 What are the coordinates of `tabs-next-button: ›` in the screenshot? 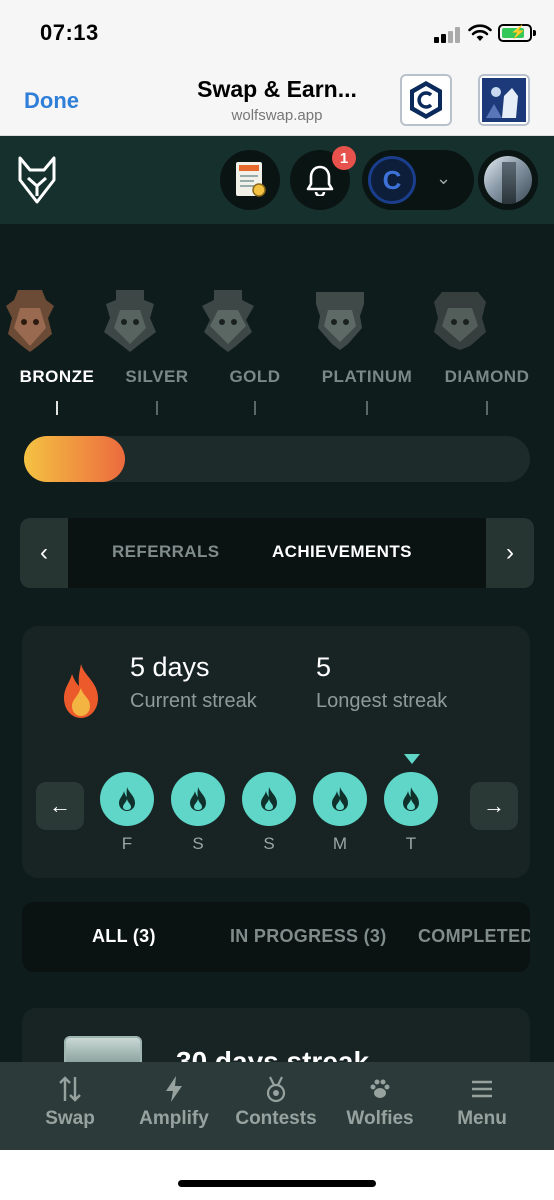 It's located at (510, 553).